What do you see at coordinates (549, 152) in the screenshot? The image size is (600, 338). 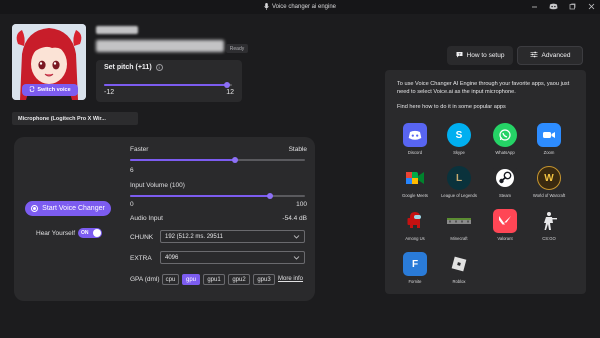 I see `app-label: Zoom` at bounding box center [549, 152].